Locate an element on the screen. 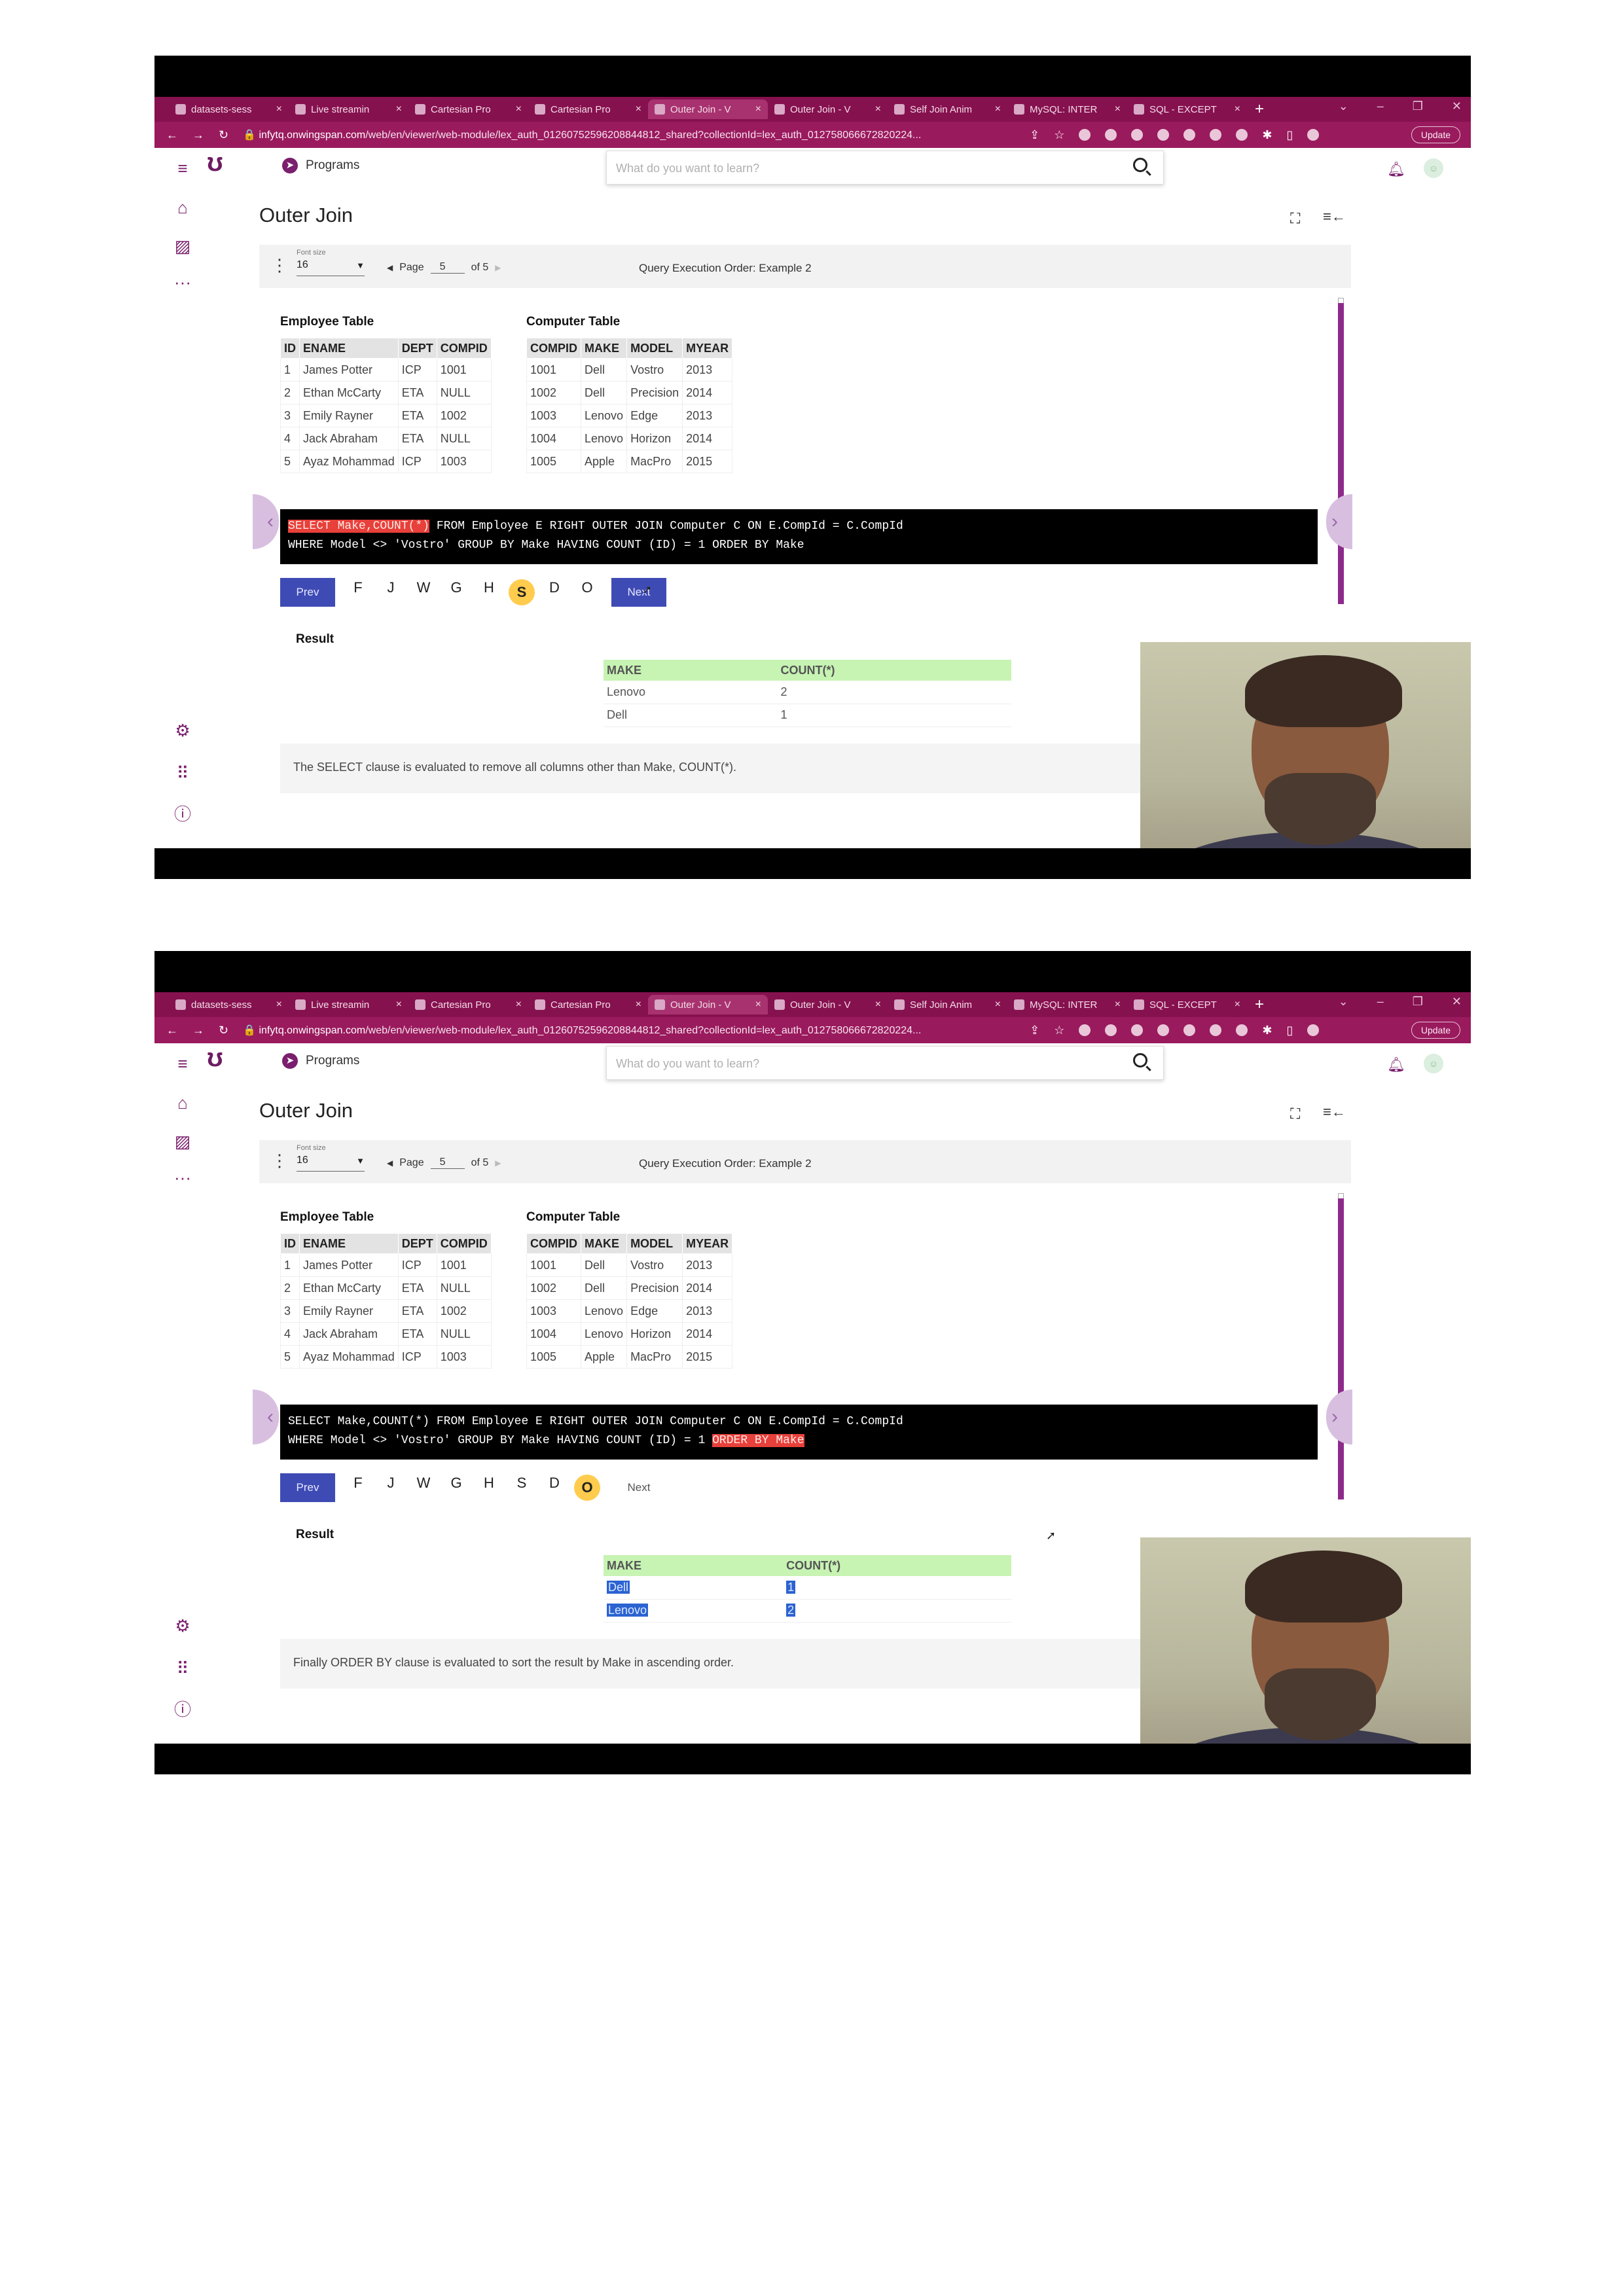 The width and height of the screenshot is (1624, 2296). bell-icon: 🔔︎ is located at coordinates (1396, 169).